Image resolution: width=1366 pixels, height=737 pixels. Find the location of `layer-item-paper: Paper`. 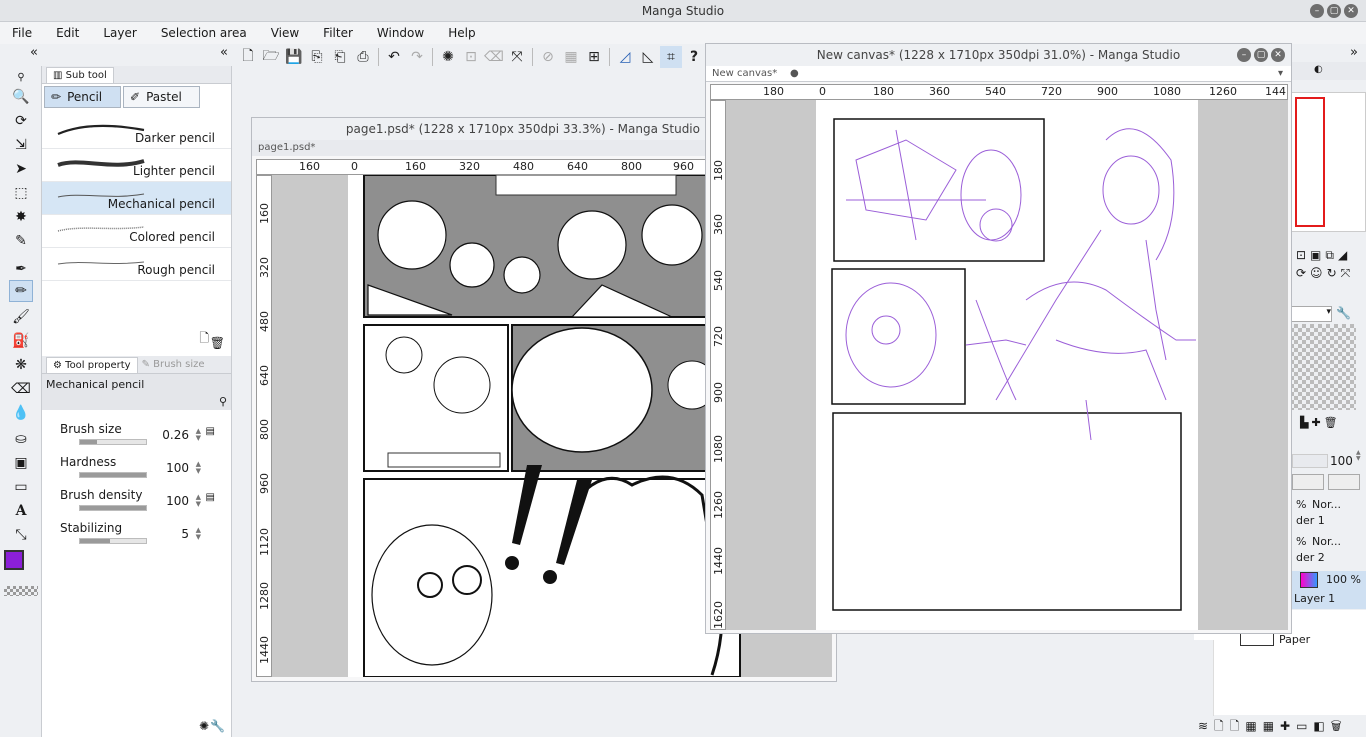

layer-item-paper: Paper is located at coordinates (1294, 639).